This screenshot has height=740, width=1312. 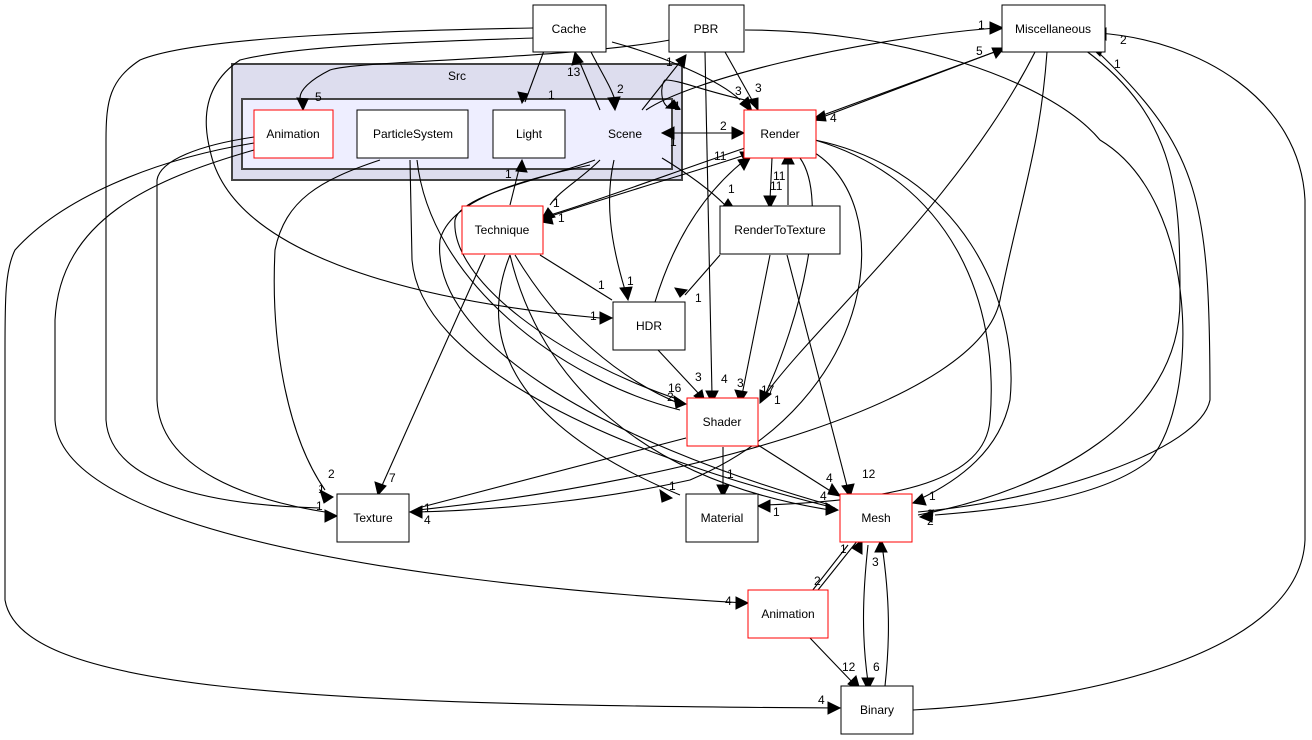 I want to click on node-miscellaneous-label: Miscellaneous, so click(x=1053, y=29).